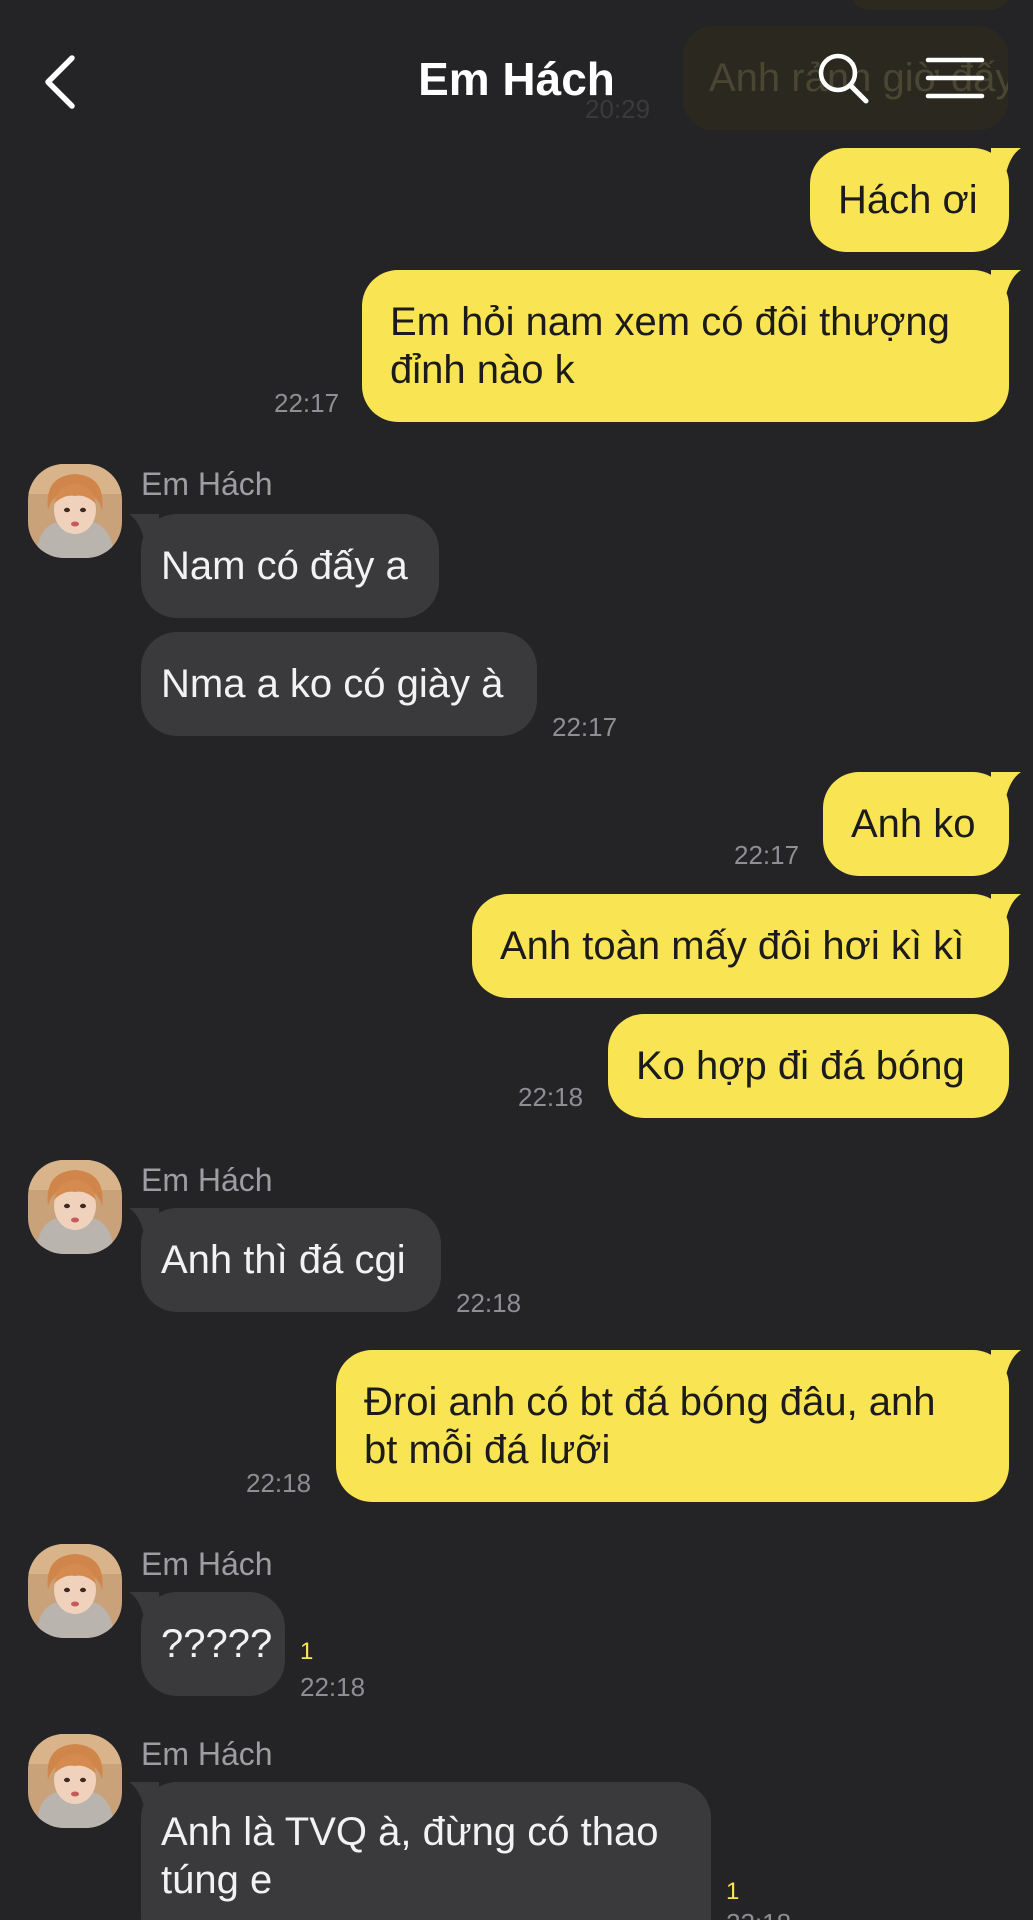  Describe the element at coordinates (800, 1066) in the screenshot. I see `message-text: Ko hợp đi đá bóng` at that location.